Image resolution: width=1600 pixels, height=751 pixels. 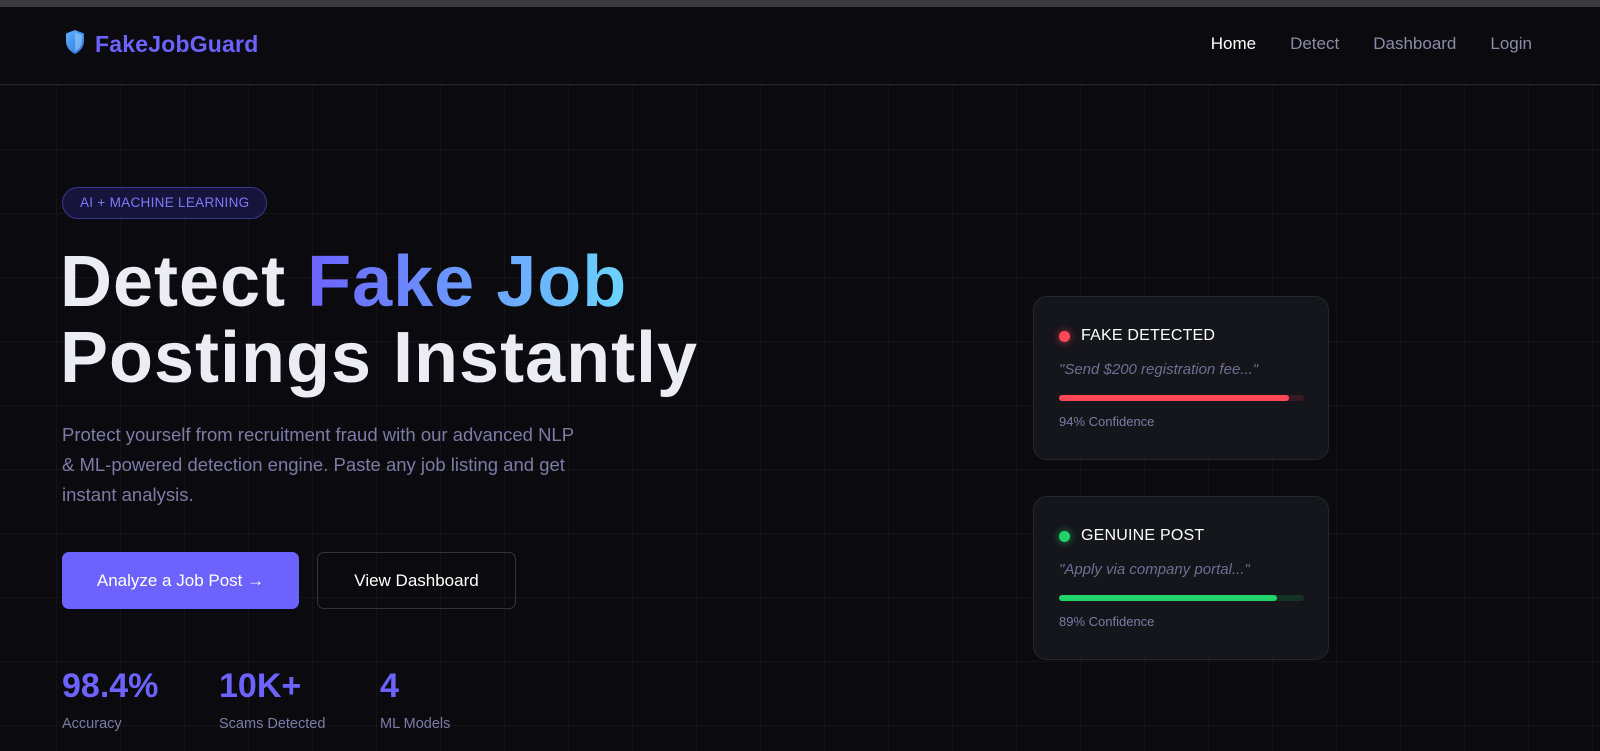 What do you see at coordinates (415, 724) in the screenshot?
I see `stat-label: ML Models` at bounding box center [415, 724].